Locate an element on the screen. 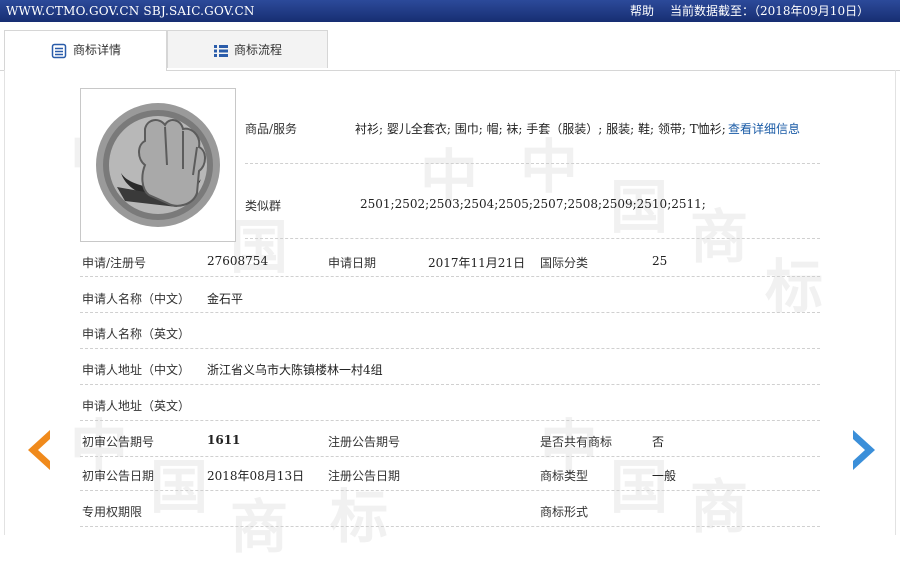 This screenshot has width=900, height=564. apply-date-value: 2017年11月21日 is located at coordinates (477, 263).